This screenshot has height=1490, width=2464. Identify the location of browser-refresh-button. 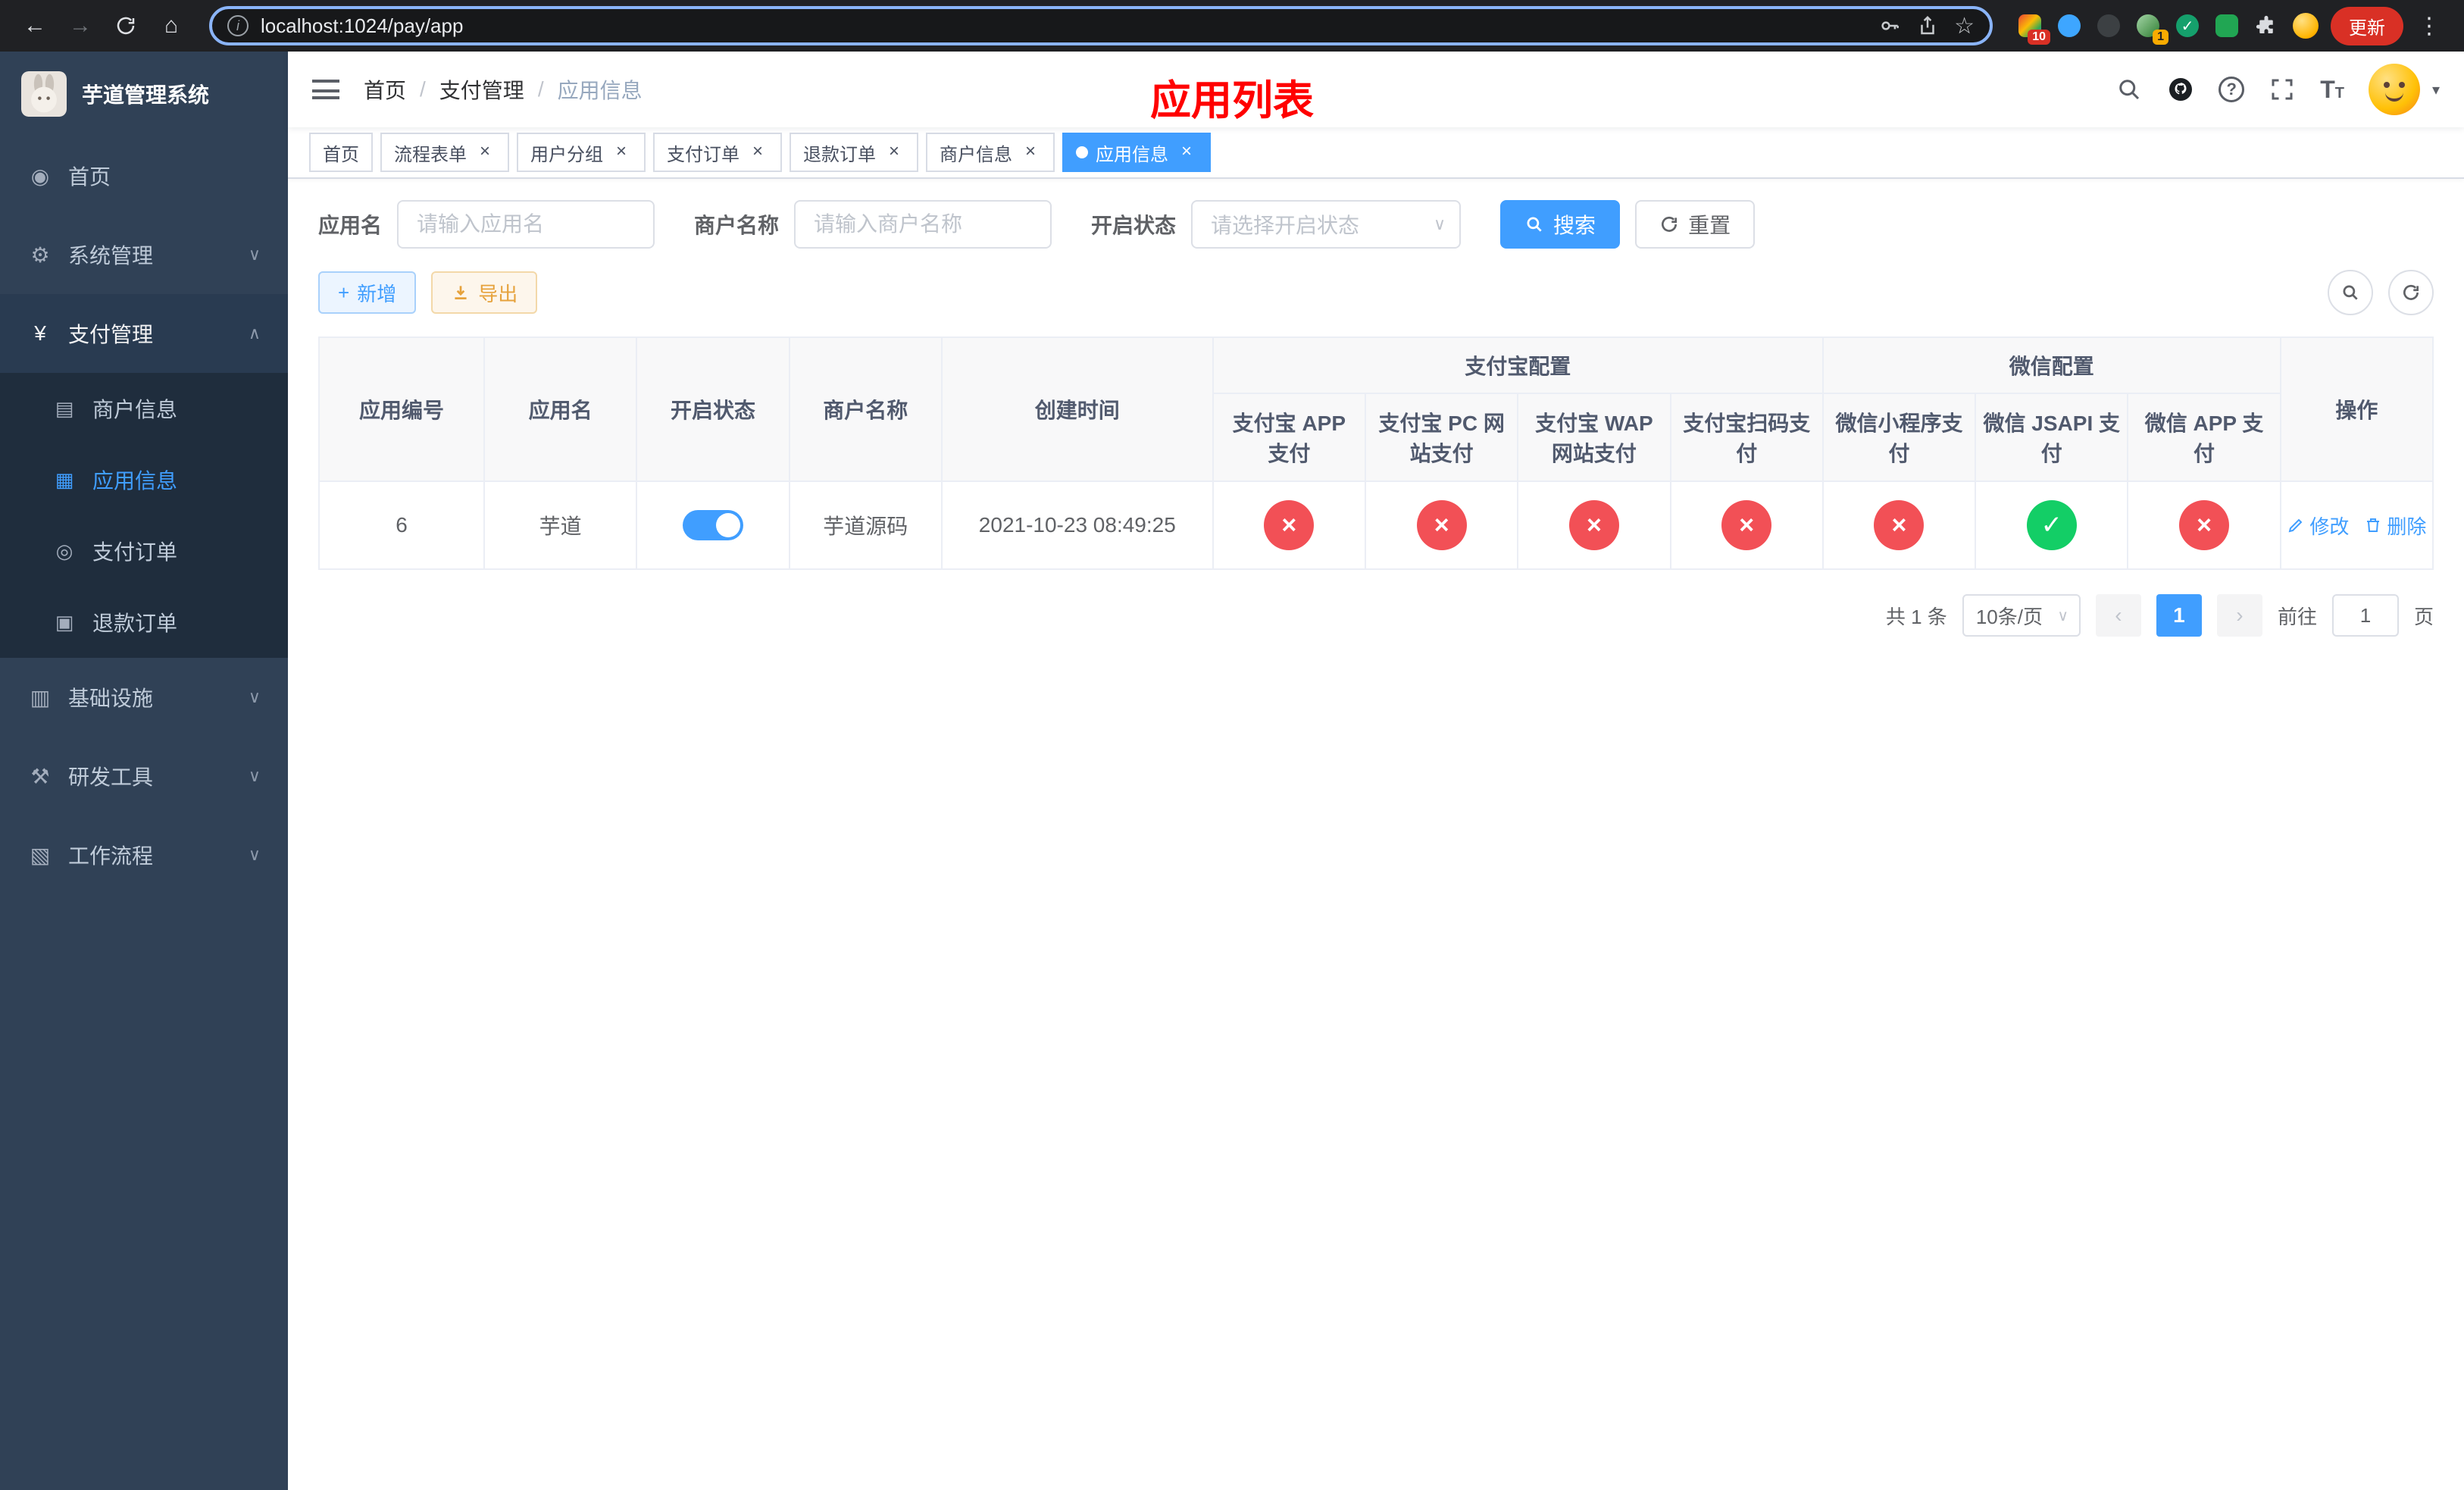
(125, 26).